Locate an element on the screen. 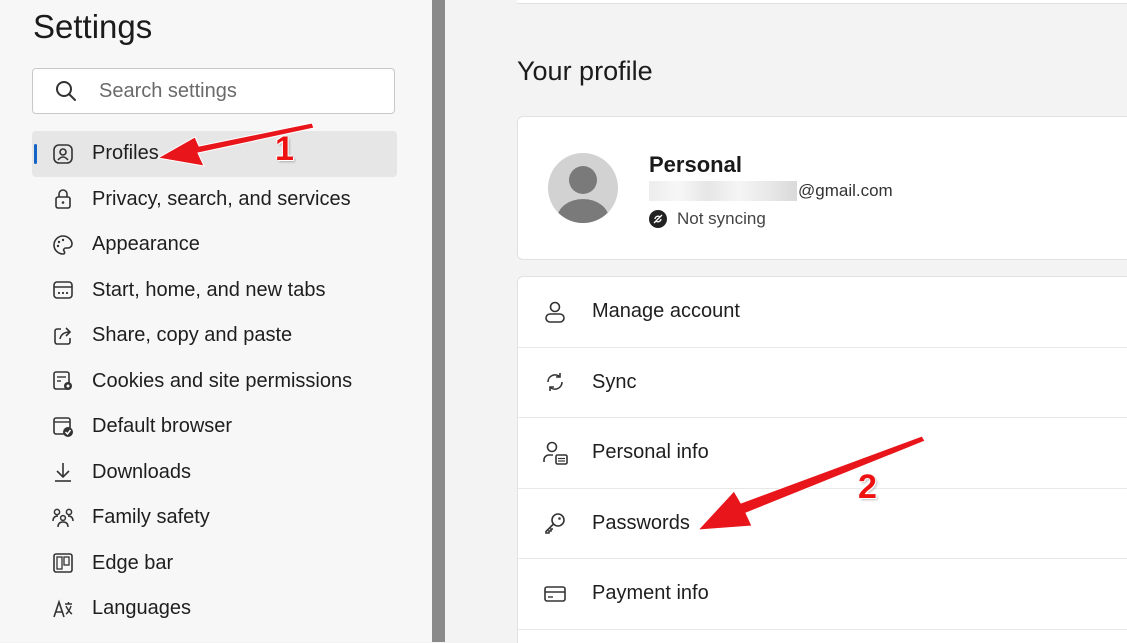 The height and width of the screenshot is (643, 1127). sidebar-item-label: Profiles is located at coordinates (125, 153).